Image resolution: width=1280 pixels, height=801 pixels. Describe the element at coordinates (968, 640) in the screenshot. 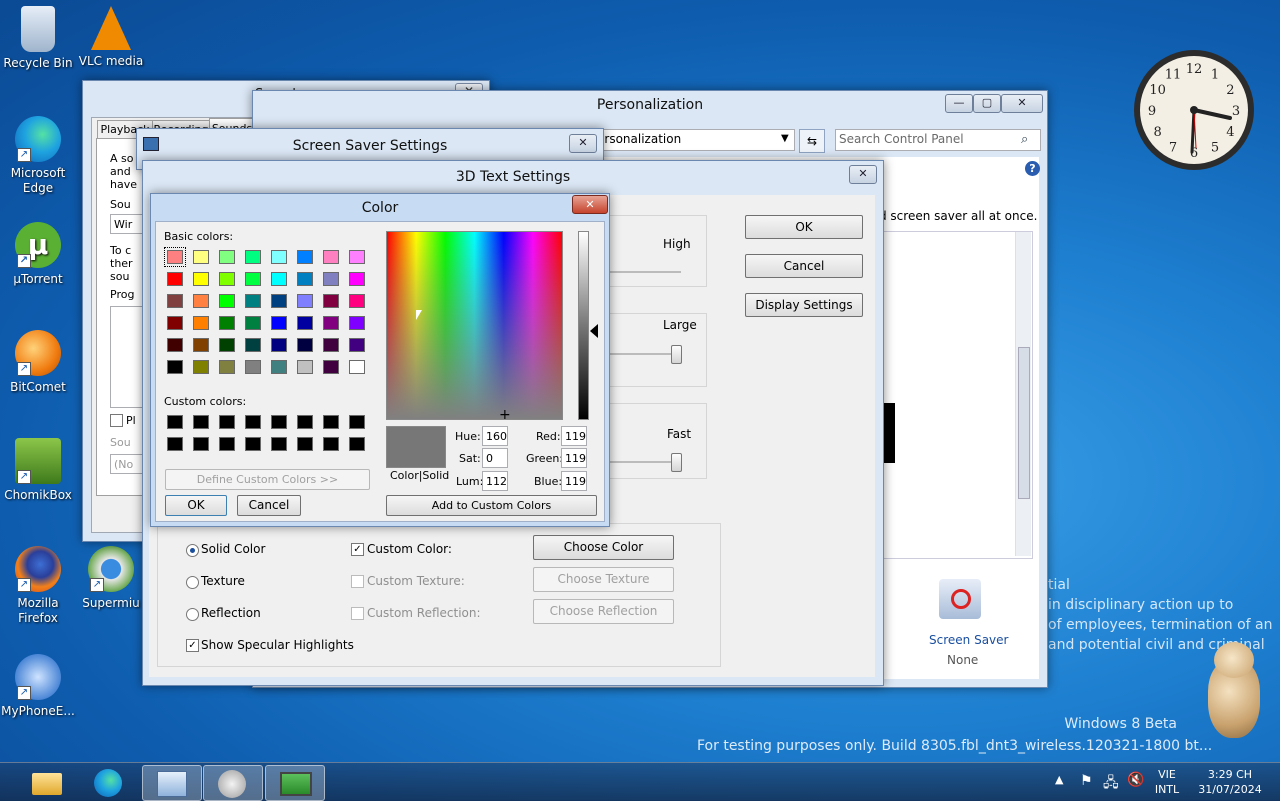

I see `screen-saver-link: Screen Saver` at that location.